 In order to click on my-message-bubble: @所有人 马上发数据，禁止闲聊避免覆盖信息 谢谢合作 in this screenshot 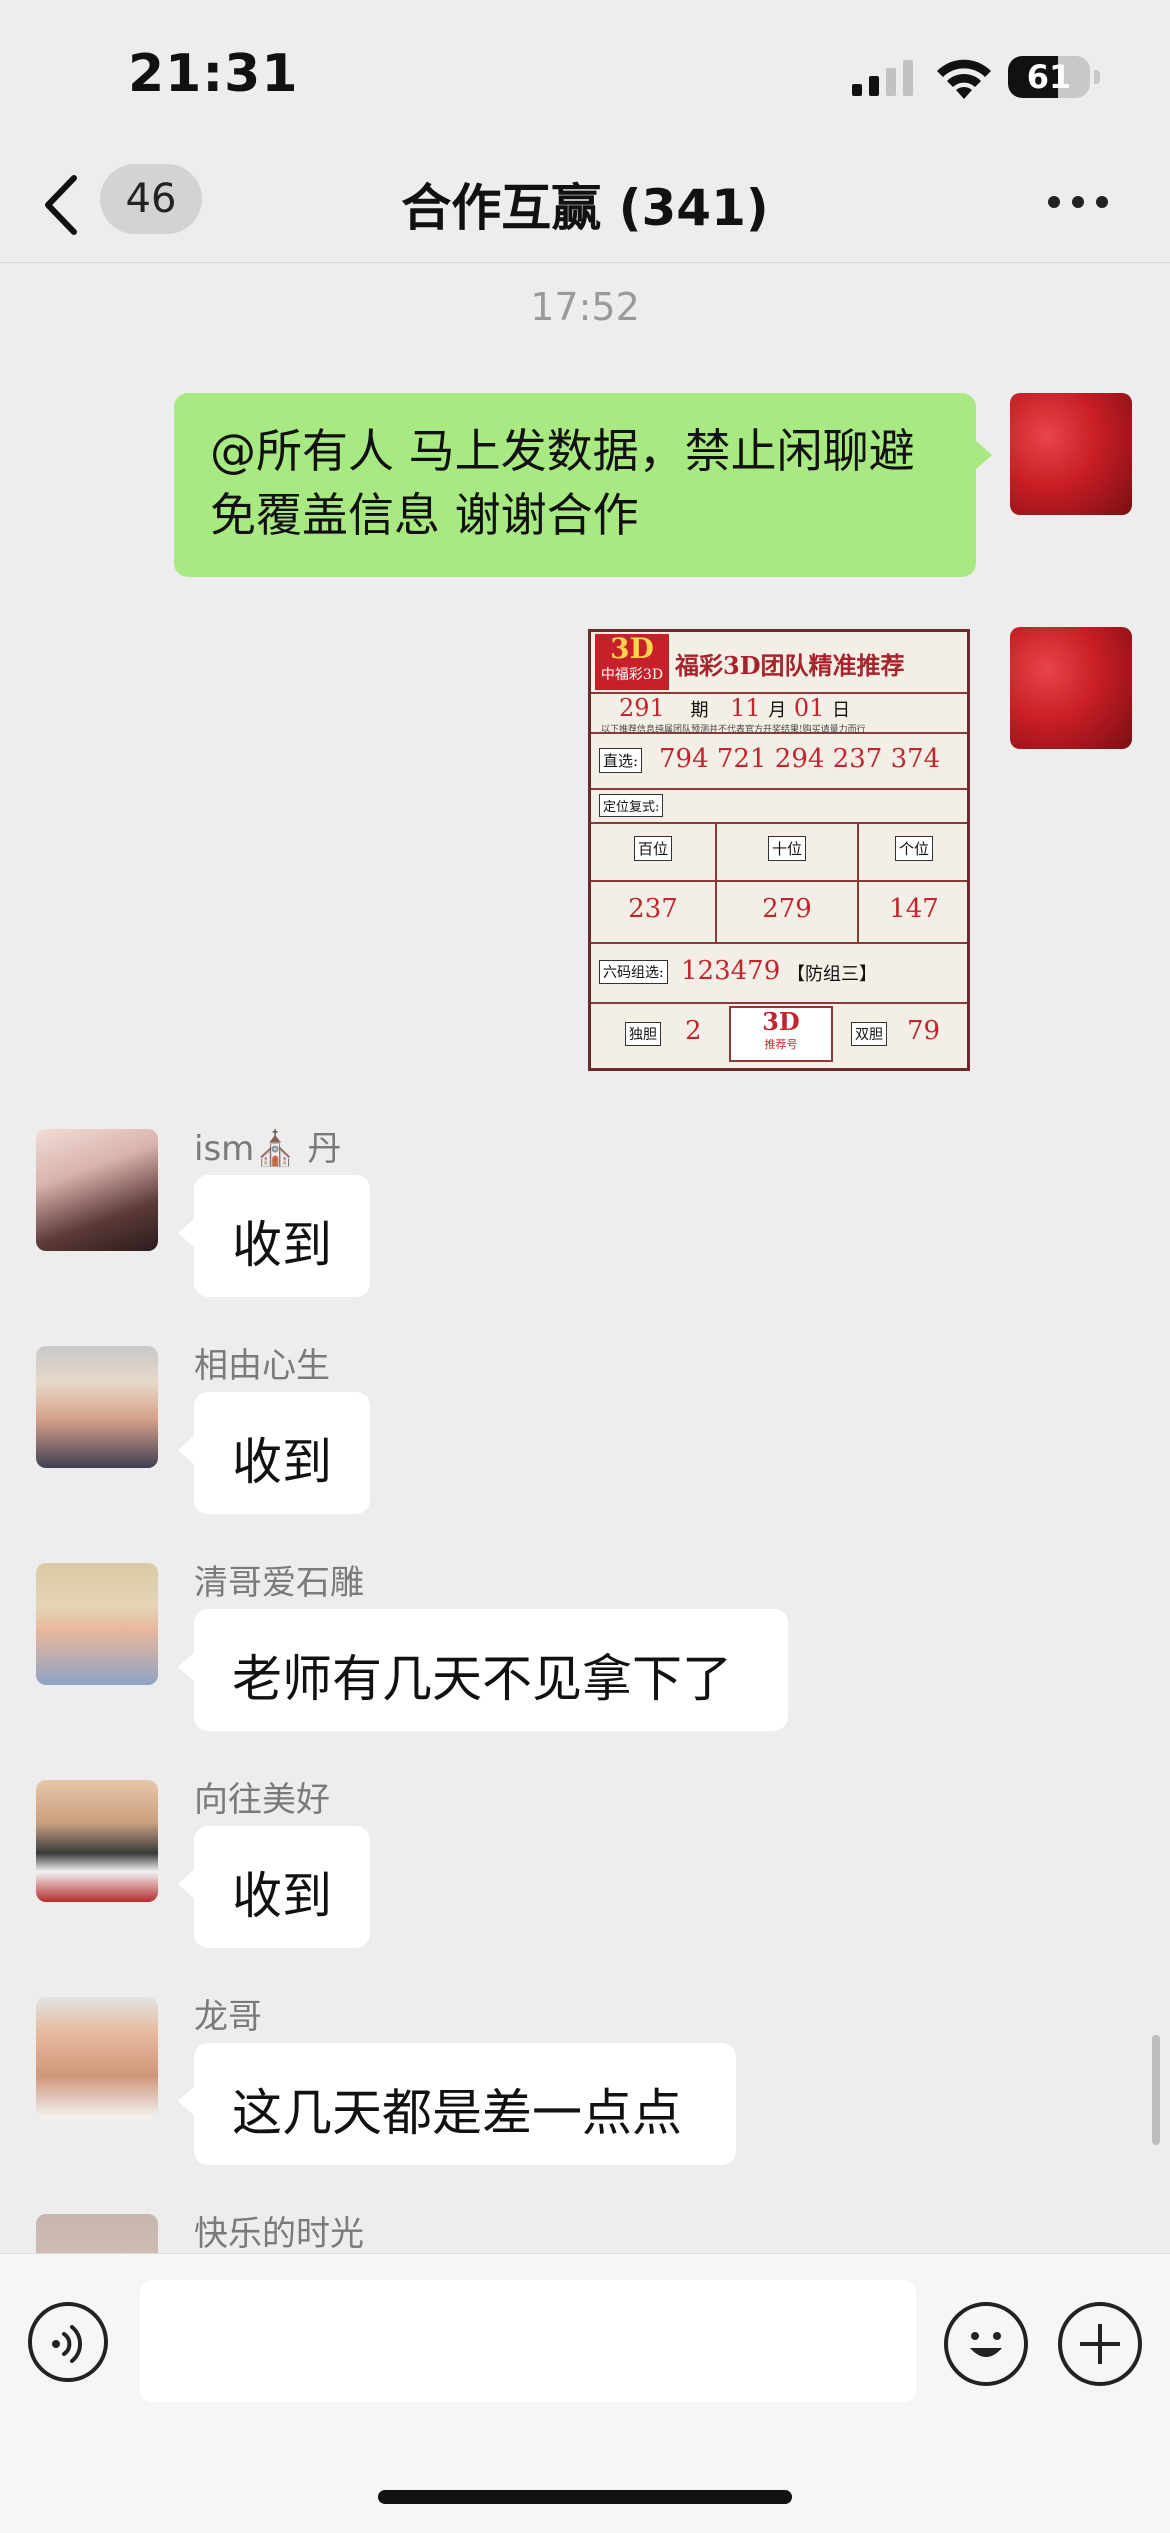, I will do `click(583, 485)`.